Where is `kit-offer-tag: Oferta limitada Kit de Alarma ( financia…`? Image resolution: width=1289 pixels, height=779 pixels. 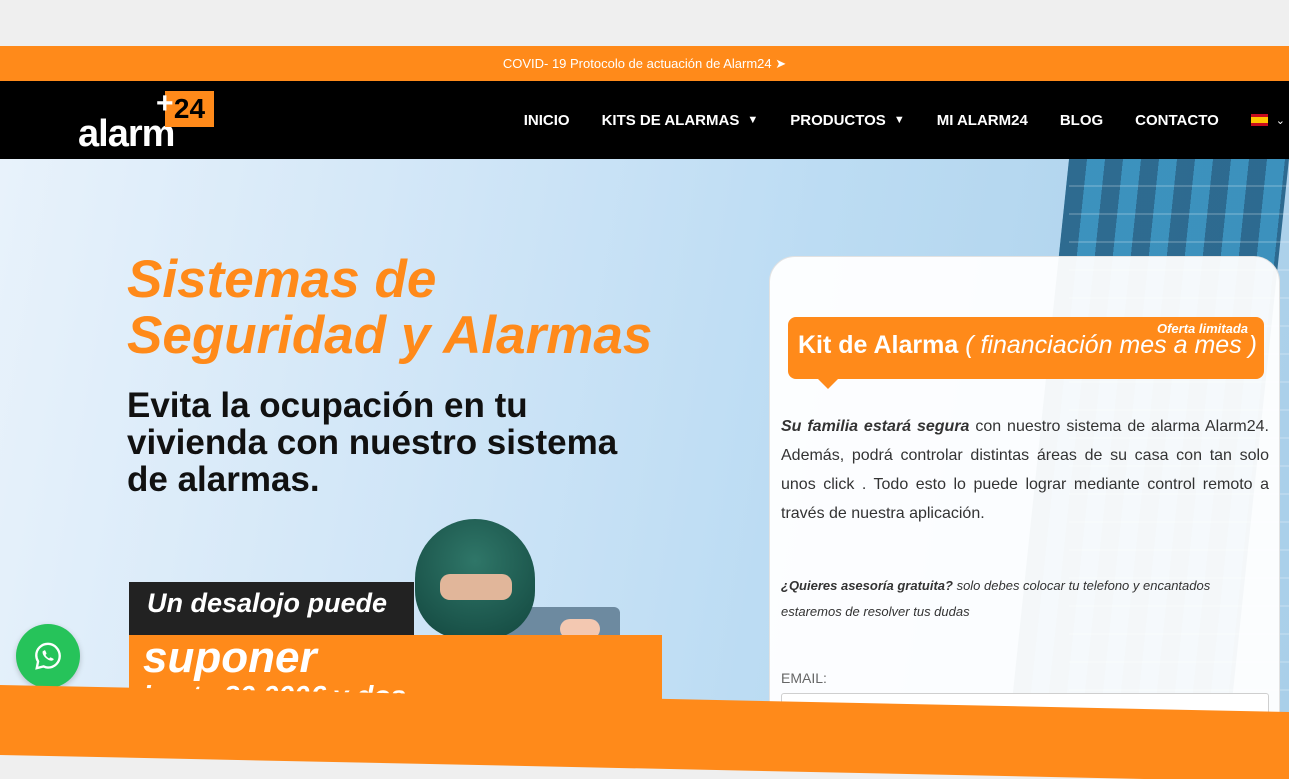
kit-offer-tag: Oferta limitada Kit de Alarma ( financia… is located at coordinates (1026, 353).